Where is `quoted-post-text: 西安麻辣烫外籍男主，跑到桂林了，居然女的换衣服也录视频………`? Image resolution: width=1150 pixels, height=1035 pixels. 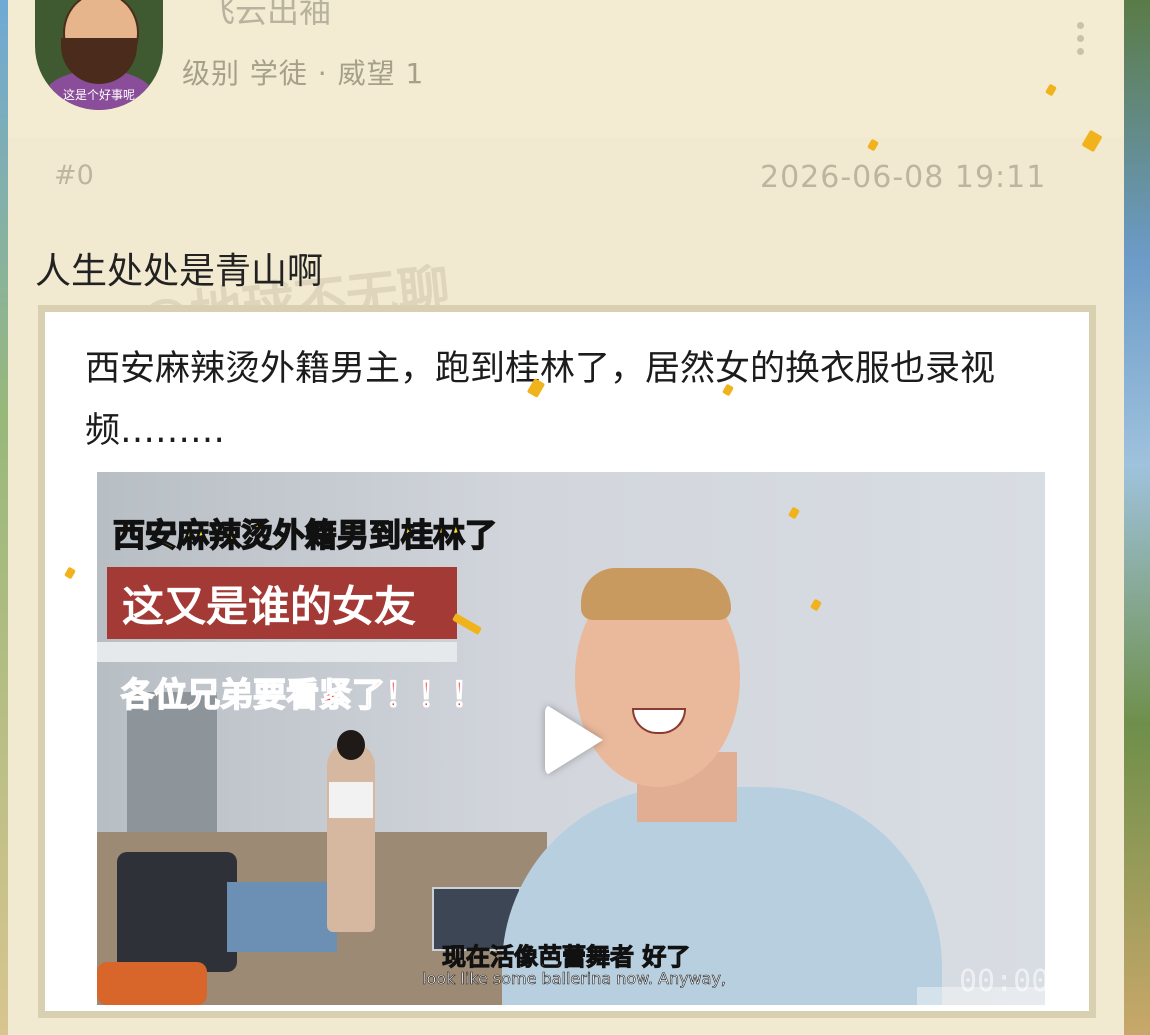
quoted-post-text: 西安麻辣烫外籍男主，跑到桂林了，居然女的换衣服也录视频……… is located at coordinates (540, 400).